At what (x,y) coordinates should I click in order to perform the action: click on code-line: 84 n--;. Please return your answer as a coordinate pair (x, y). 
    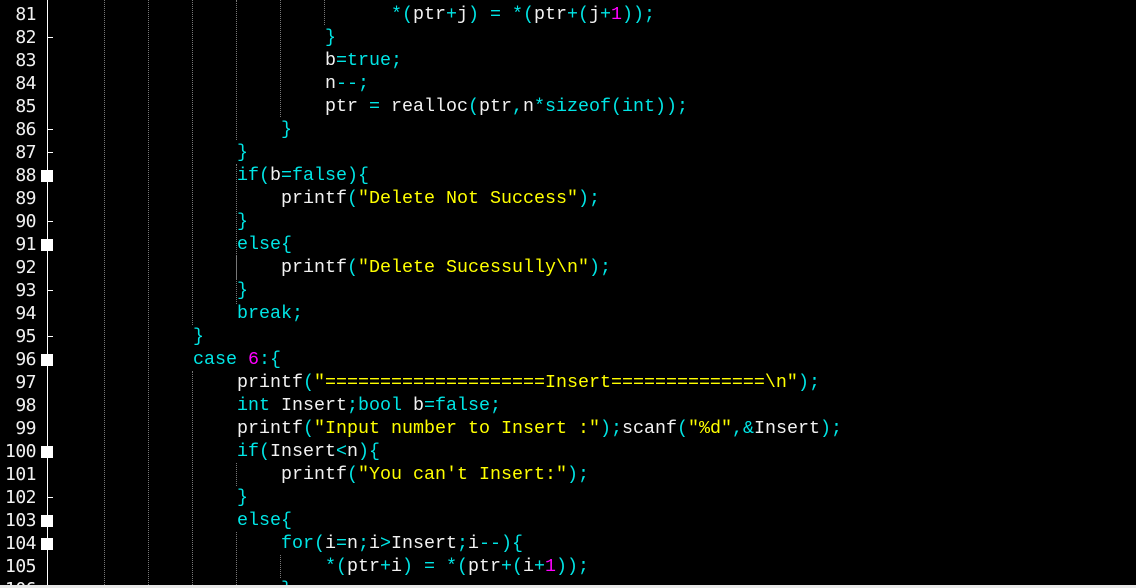
    Looking at the image, I should click on (568, 83).